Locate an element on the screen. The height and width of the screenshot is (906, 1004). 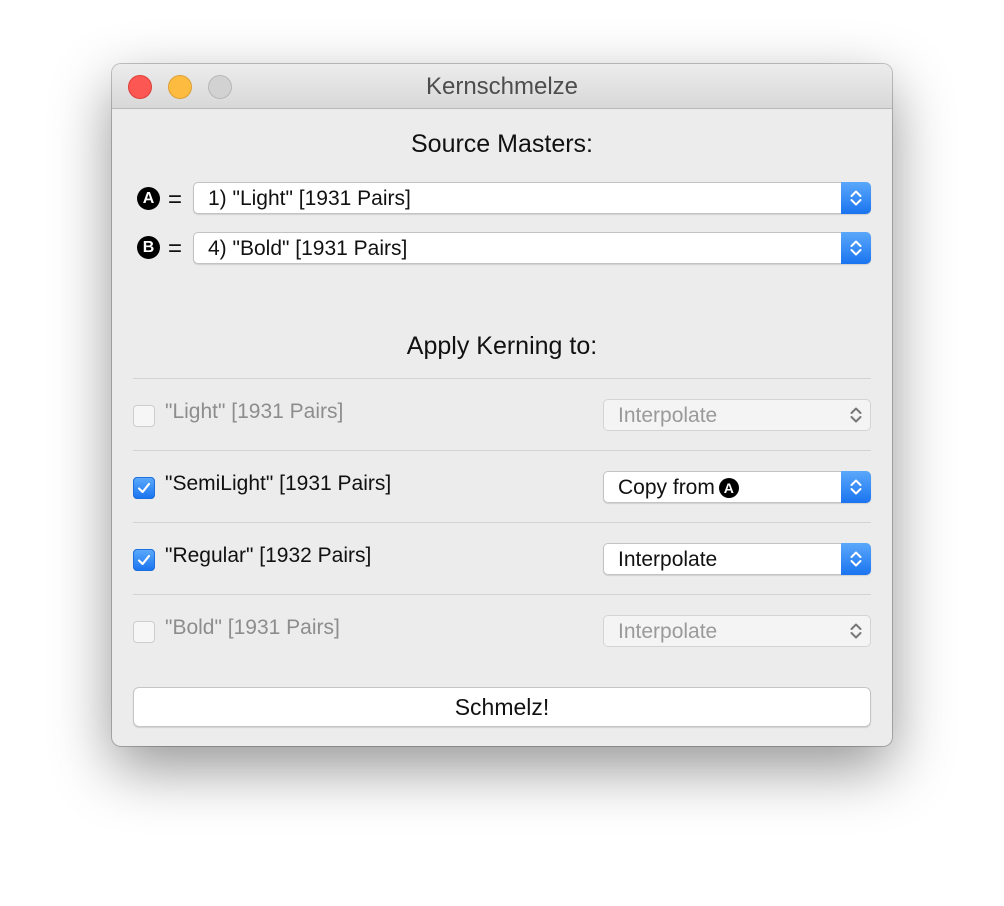
method-select-regular-value: Interpolate is located at coordinates (668, 559).